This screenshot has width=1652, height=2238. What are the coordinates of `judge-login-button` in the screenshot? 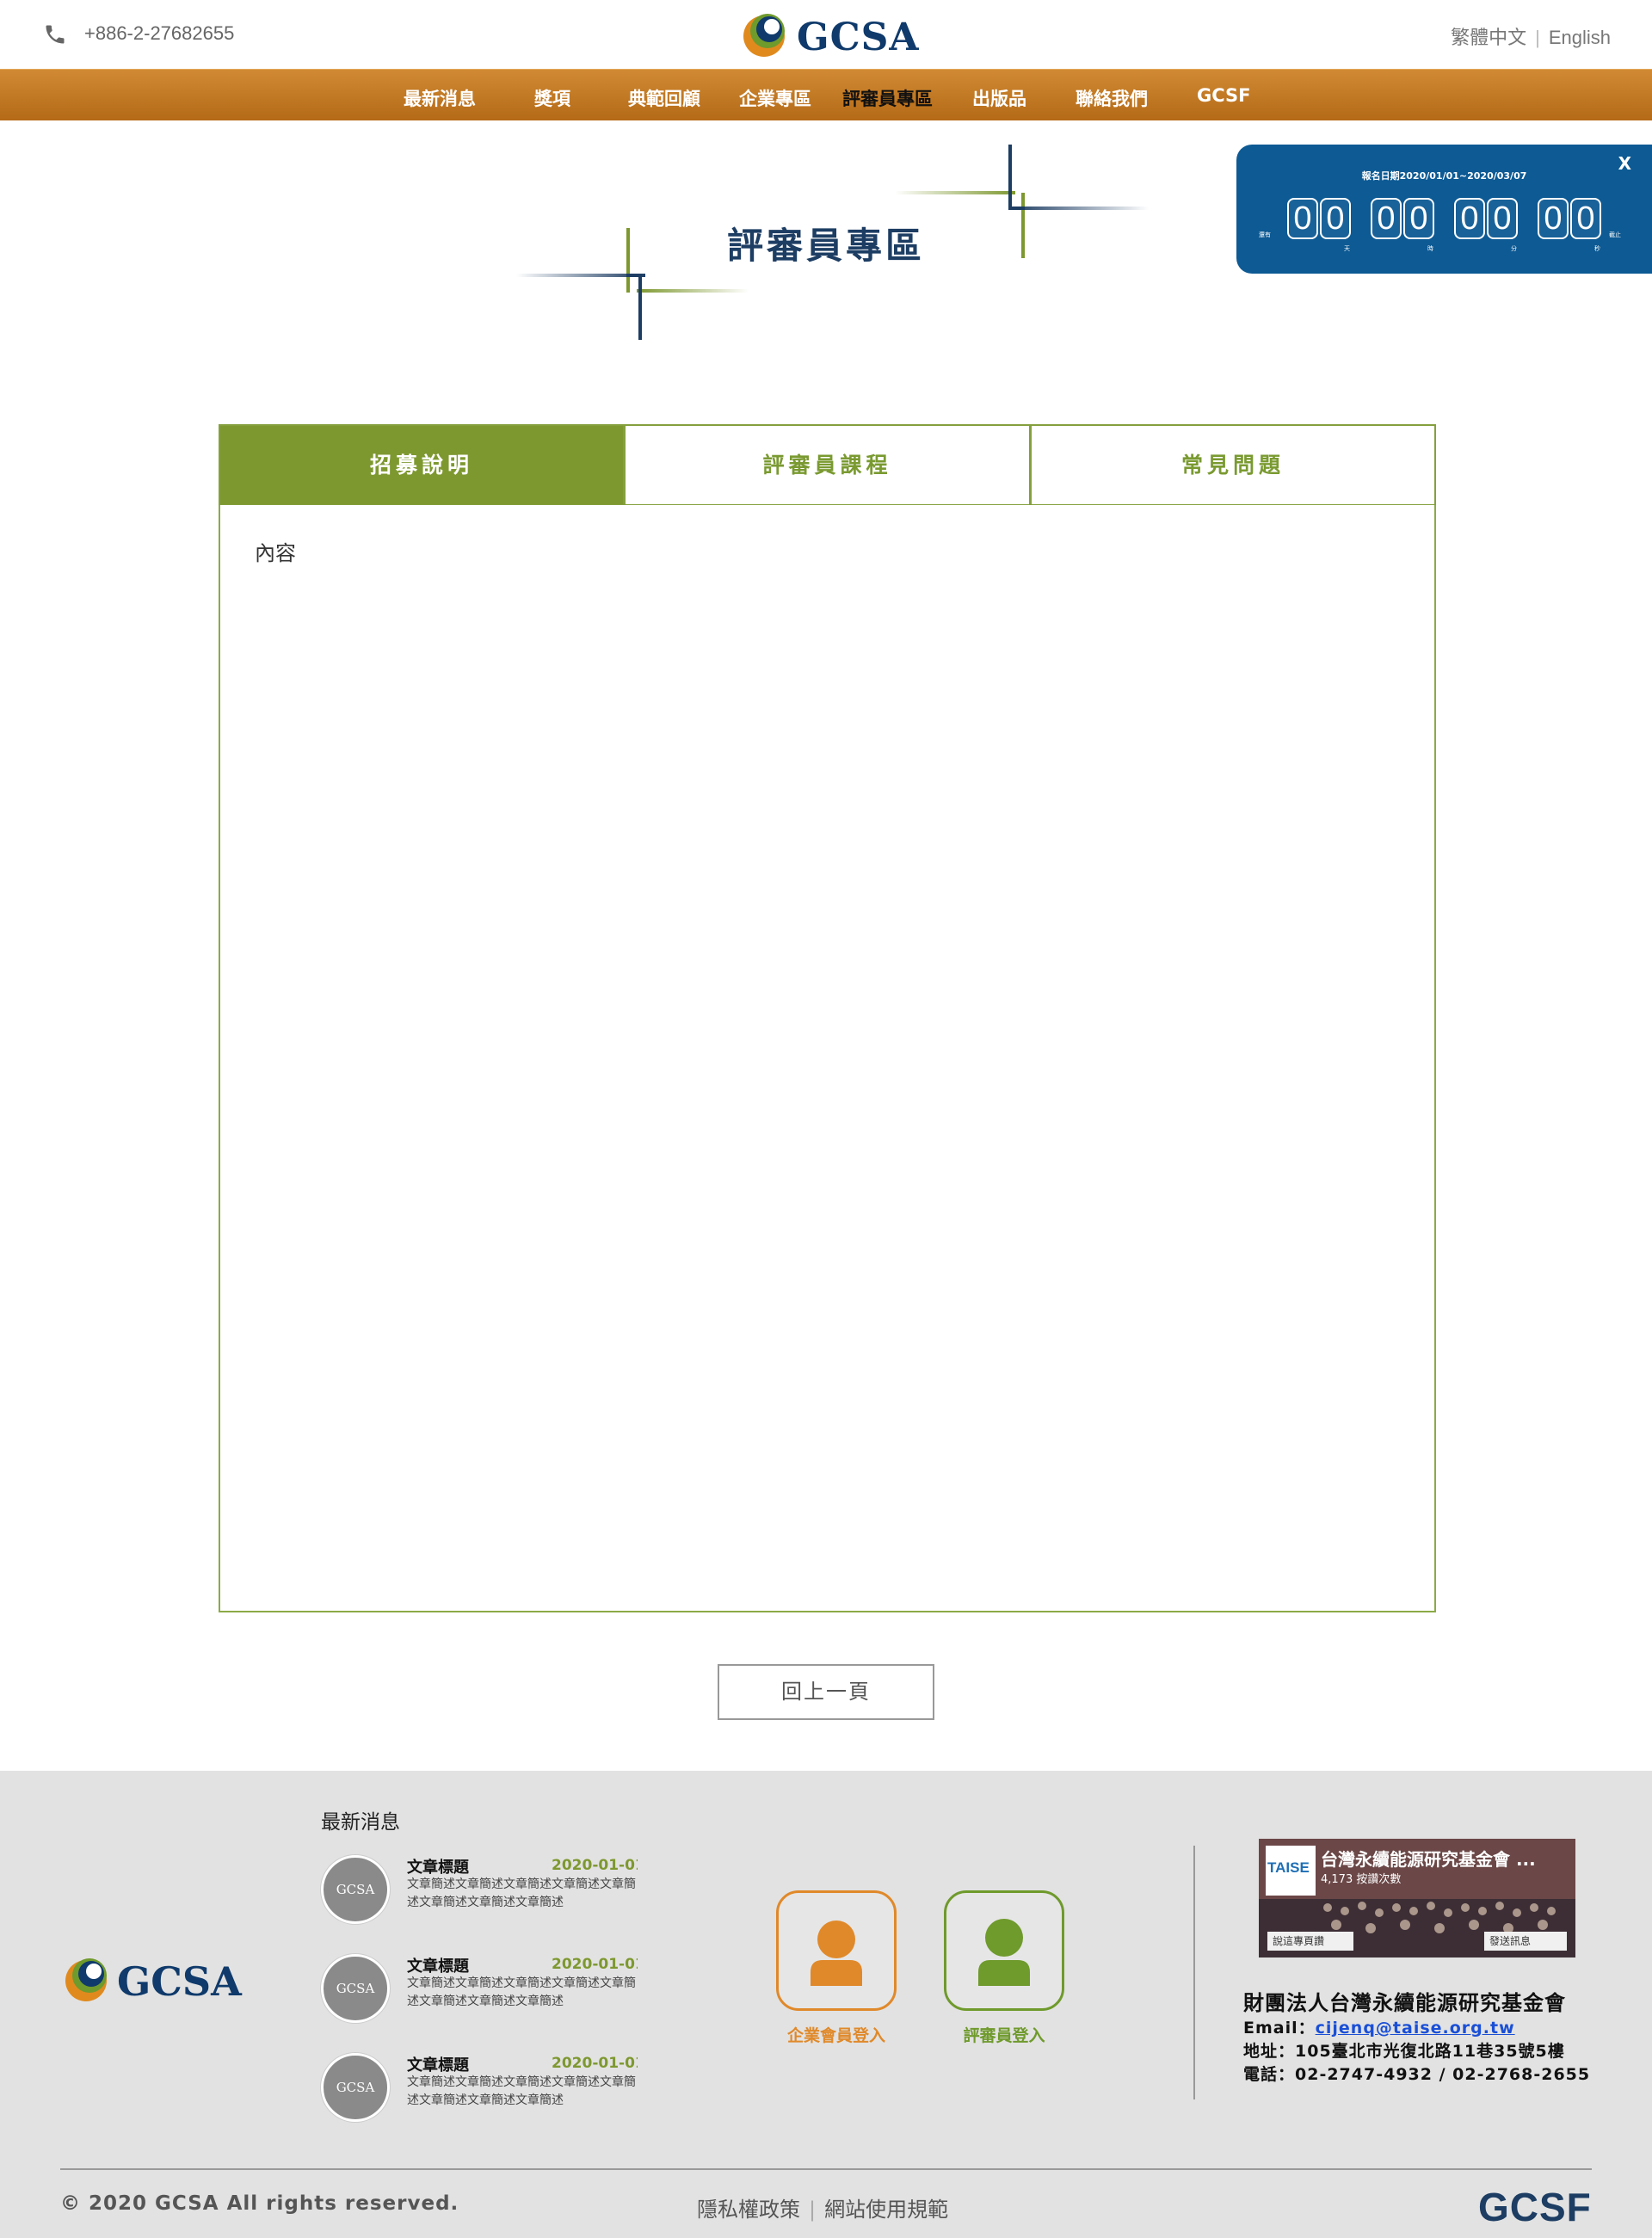 It's located at (1004, 1950).